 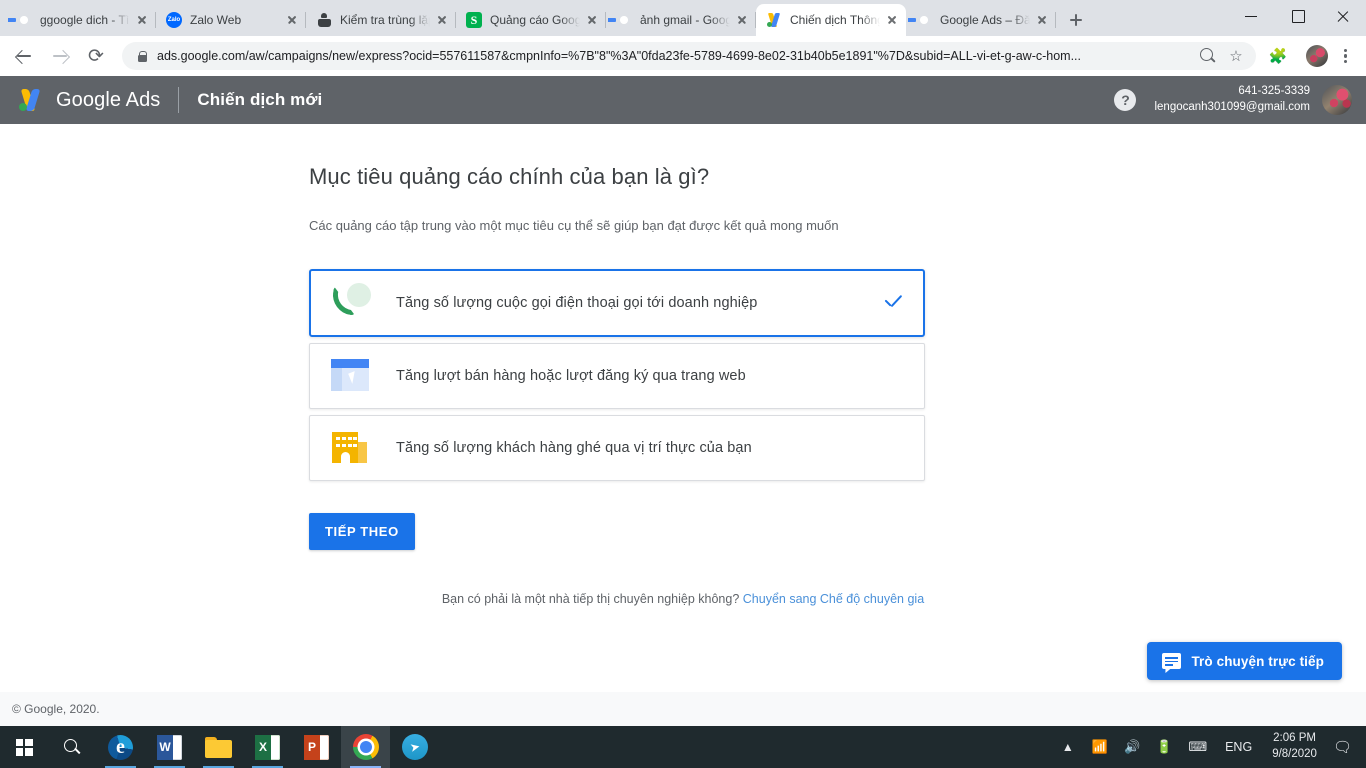 I want to click on windows-taskbar: ▲ 📶 🔊 🔋 ⌨ ENG 2:06 PM 9/8/2020 🗨, so click(x=683, y=747).